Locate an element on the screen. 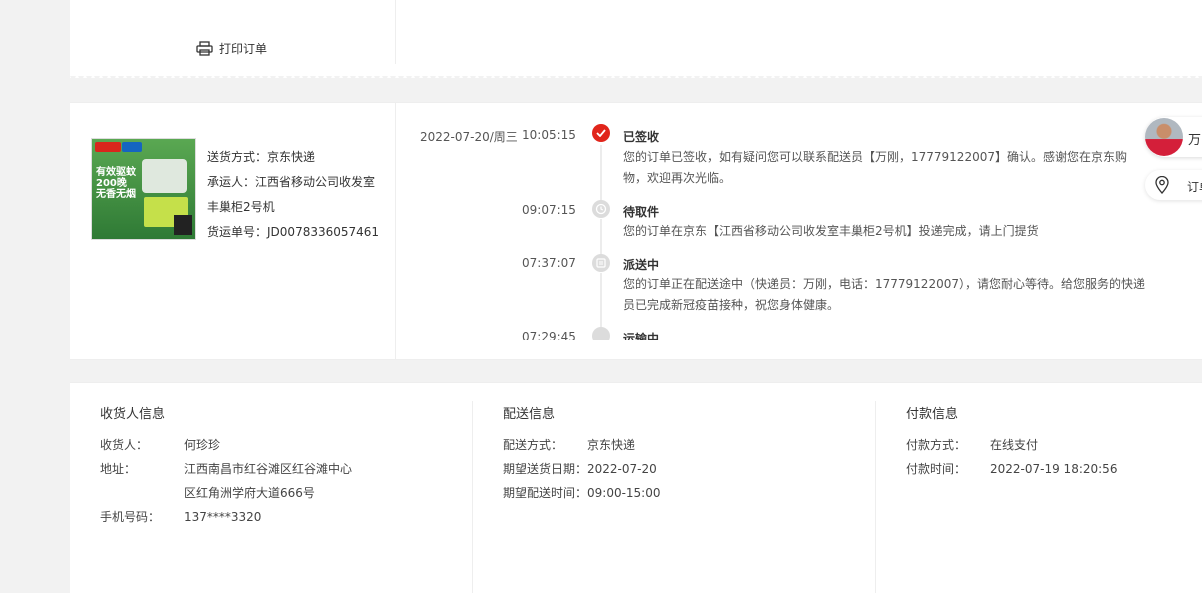 This screenshot has width=1202, height=593. field-label: 付款方式： is located at coordinates (936, 445).